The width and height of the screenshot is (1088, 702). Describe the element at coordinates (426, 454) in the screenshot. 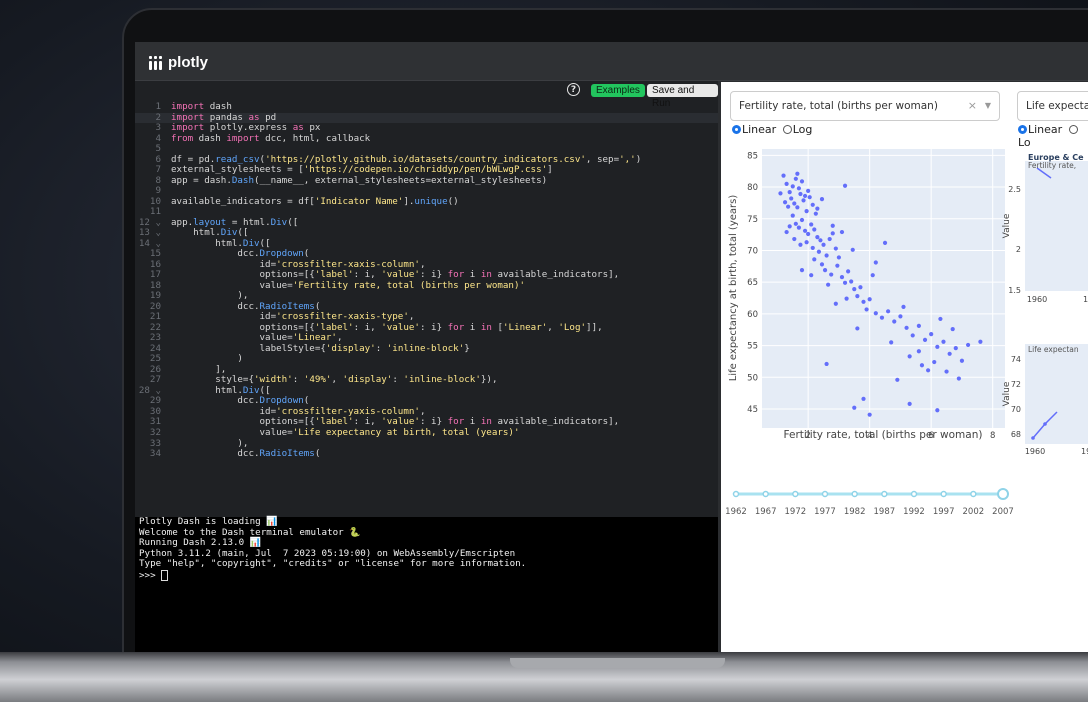

I see `code-line: 34 dcc.RadioItems(` at that location.